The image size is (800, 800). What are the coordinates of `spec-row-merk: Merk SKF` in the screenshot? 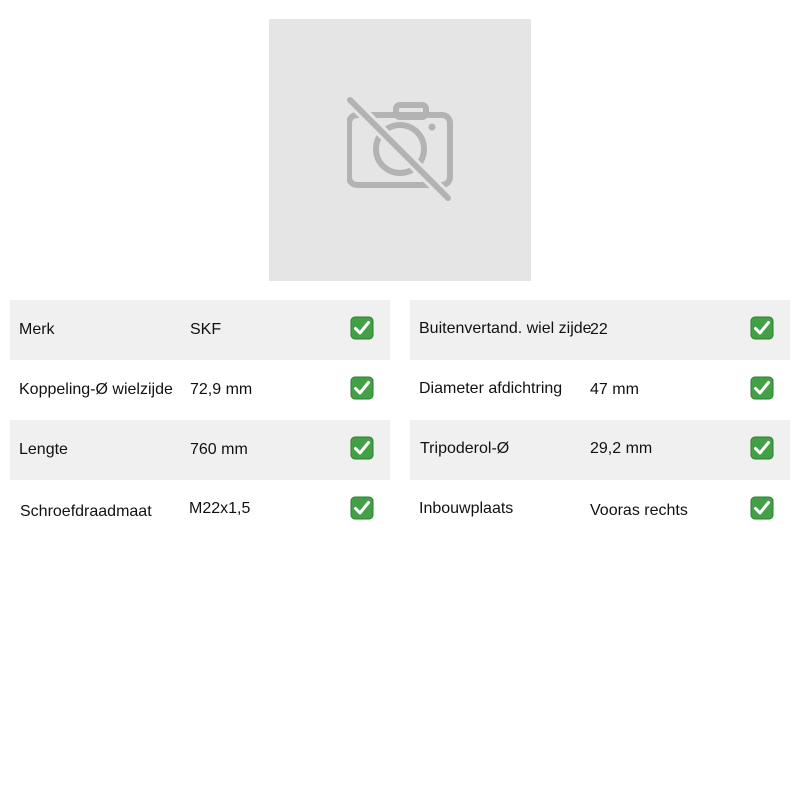 It's located at (200, 330).